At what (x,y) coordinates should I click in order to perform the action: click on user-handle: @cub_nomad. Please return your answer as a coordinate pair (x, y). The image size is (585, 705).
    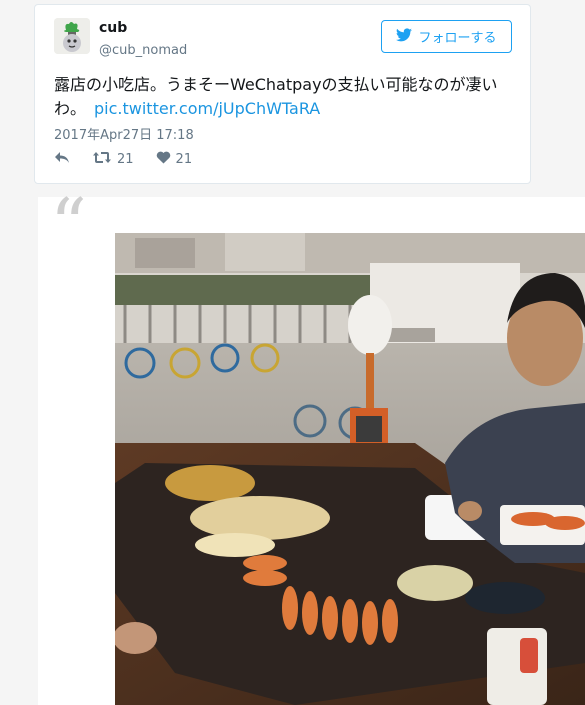
    Looking at the image, I should click on (143, 50).